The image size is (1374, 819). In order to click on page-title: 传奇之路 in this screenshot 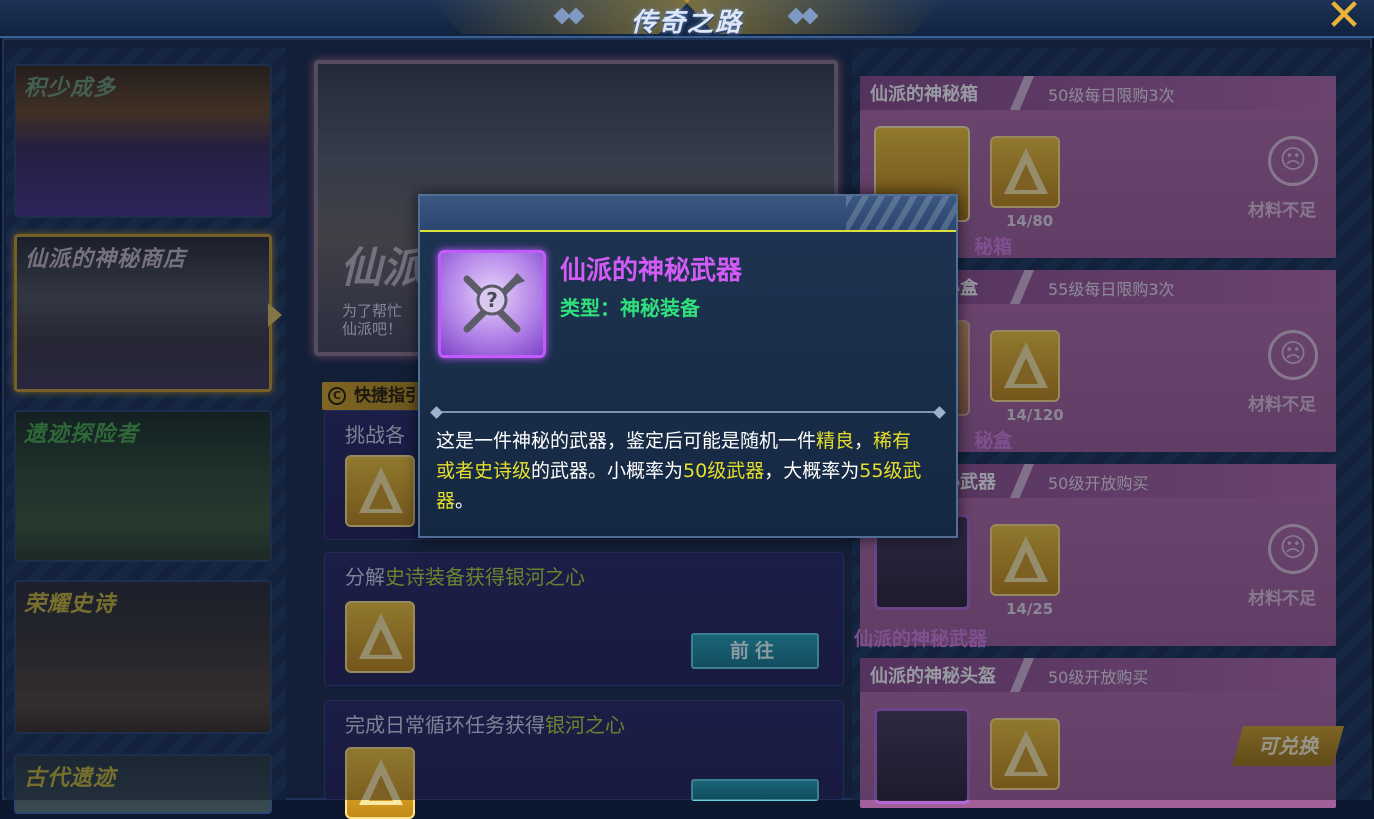, I will do `click(686, 23)`.